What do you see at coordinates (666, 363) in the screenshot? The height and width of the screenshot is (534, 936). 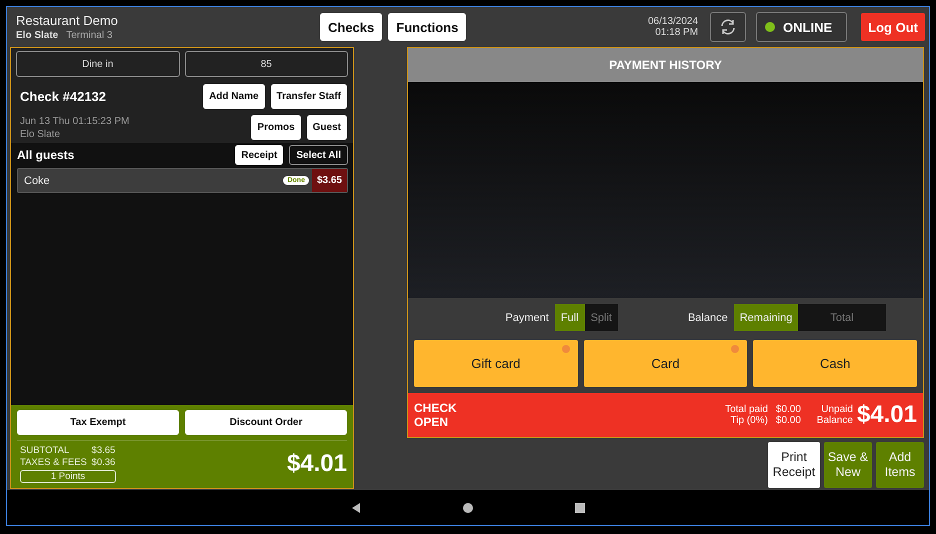 I see `payment-method-button: Card` at bounding box center [666, 363].